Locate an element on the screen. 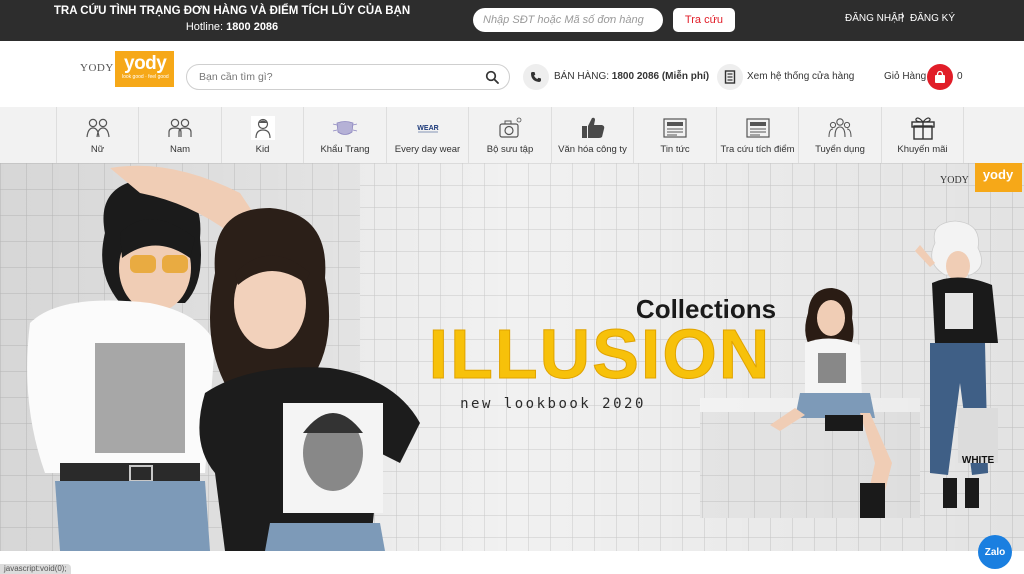  sales-hotline: BÁN HÀNG: 1800 2086 (Miễn phí) is located at coordinates (631, 76).